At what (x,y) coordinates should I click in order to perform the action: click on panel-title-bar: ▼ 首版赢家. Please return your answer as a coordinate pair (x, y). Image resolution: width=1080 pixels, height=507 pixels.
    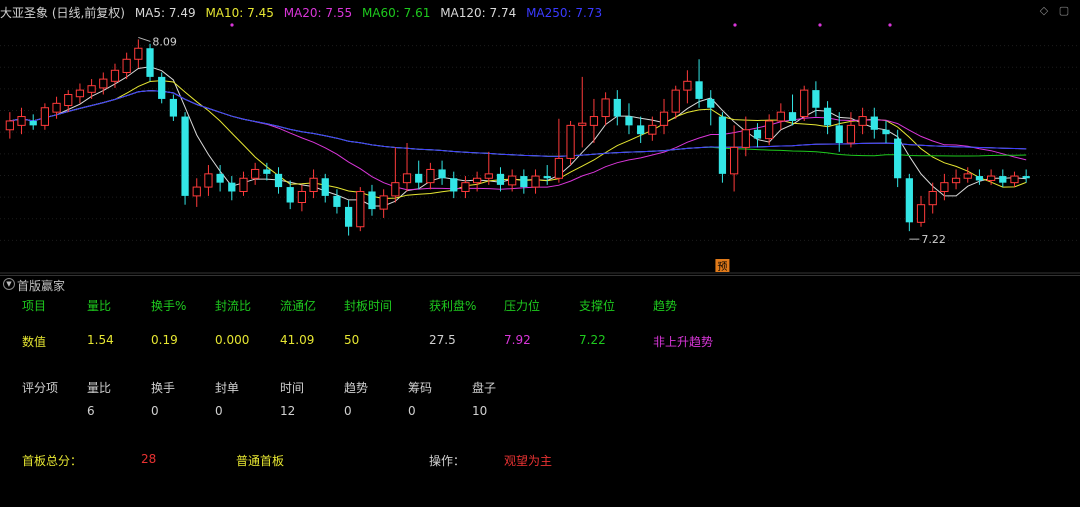
    Looking at the image, I should click on (540, 284).